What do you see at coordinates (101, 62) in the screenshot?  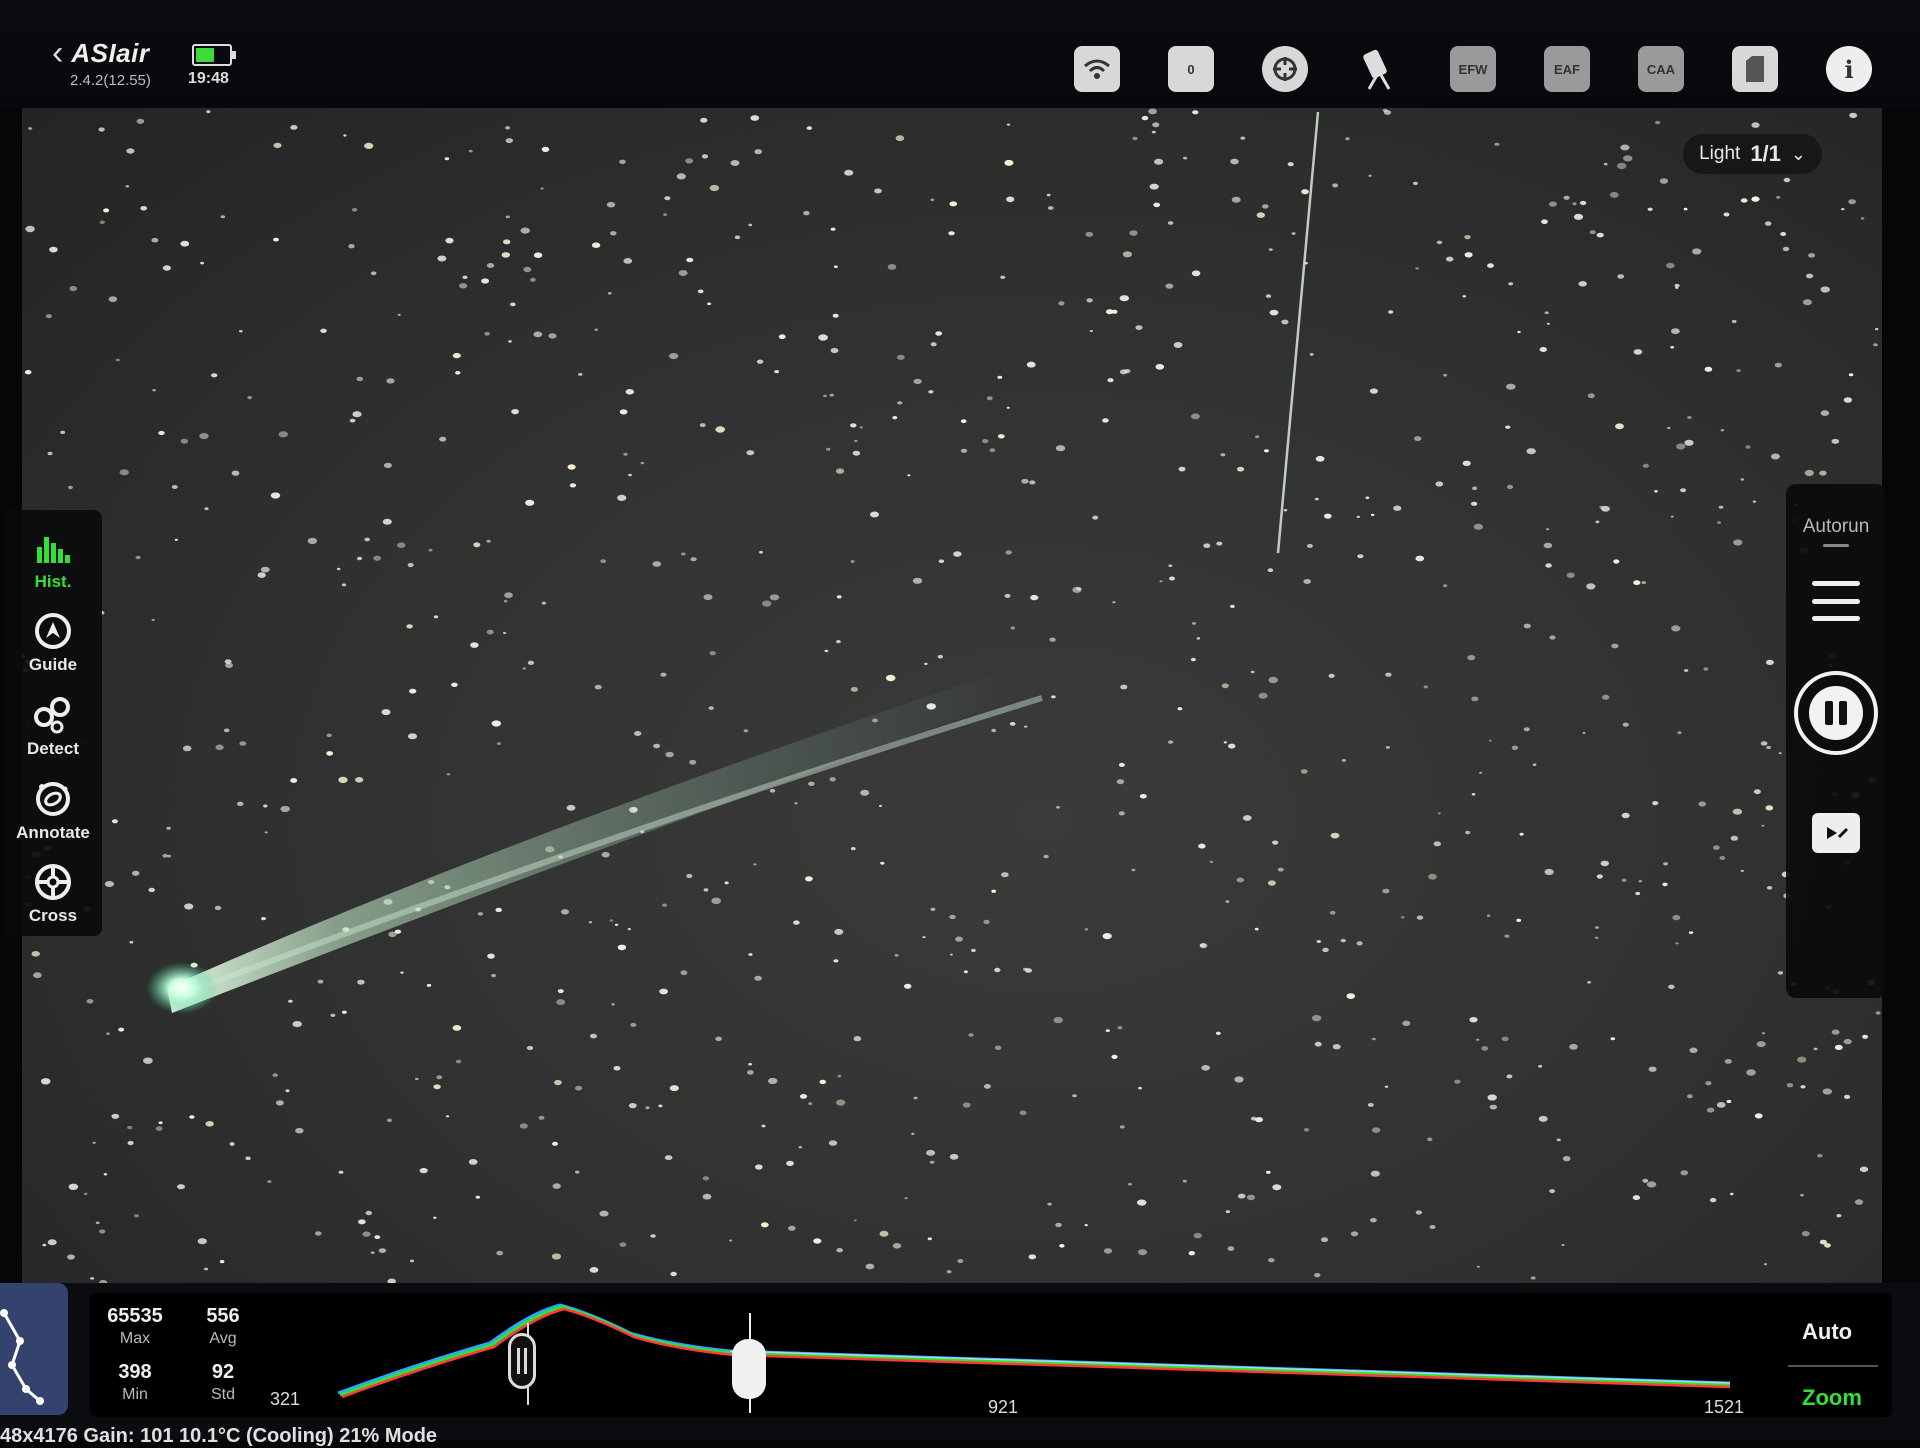 I see `brand: ‹ ASIair 2.4.2(12.55)` at bounding box center [101, 62].